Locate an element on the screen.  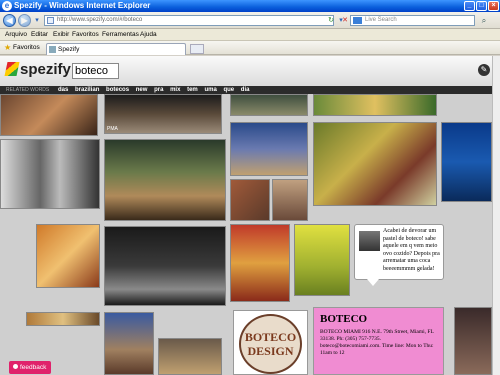
related-words-label: RELATED WORDS is located at coordinates (28, 90).